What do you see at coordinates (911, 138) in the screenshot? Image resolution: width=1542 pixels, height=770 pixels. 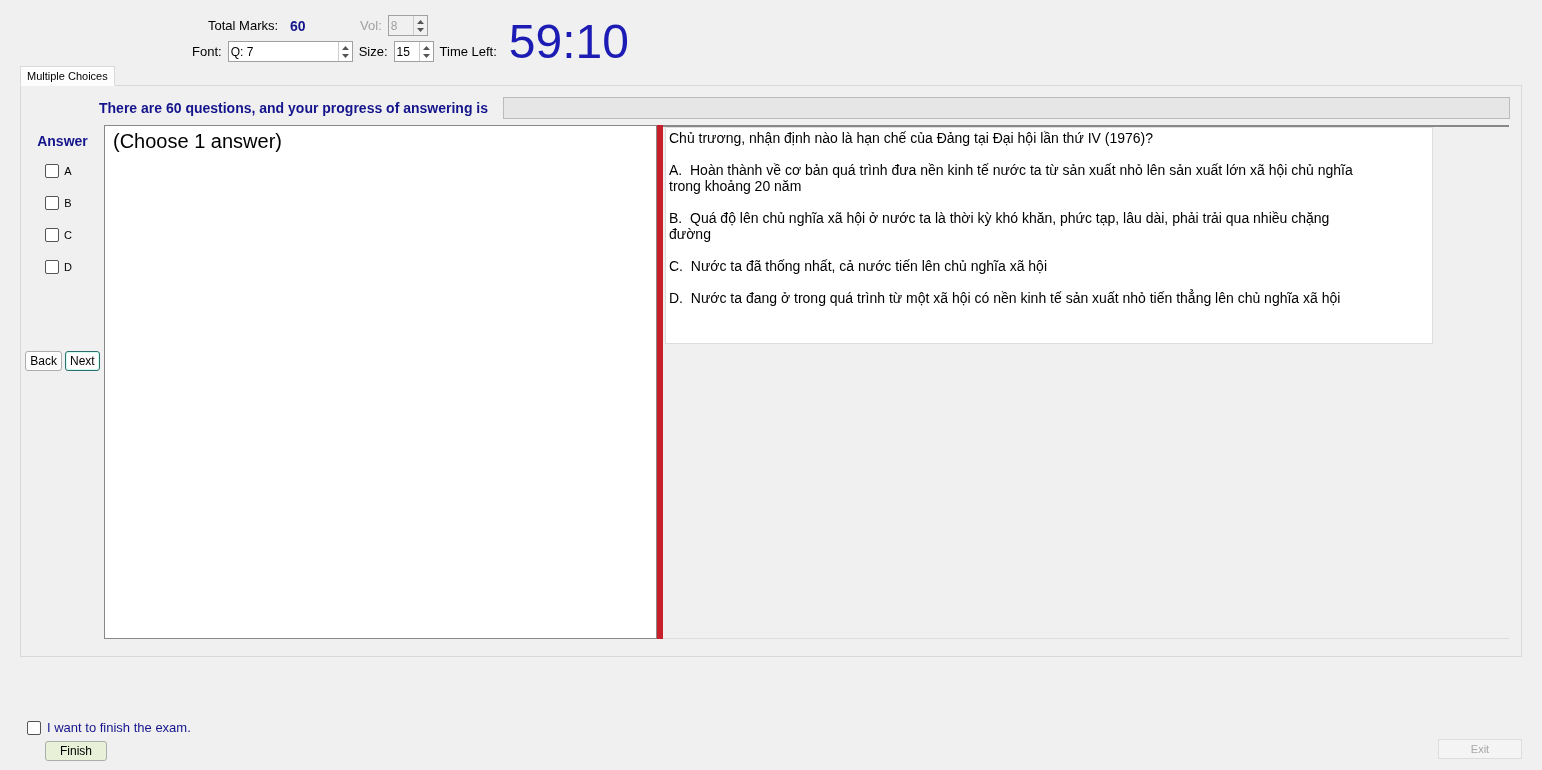 I see `question-text: Chủ trương, nhận định nào là hạn chế của Đảng tại Đại hội lần thứ IV (1976)?` at bounding box center [911, 138].